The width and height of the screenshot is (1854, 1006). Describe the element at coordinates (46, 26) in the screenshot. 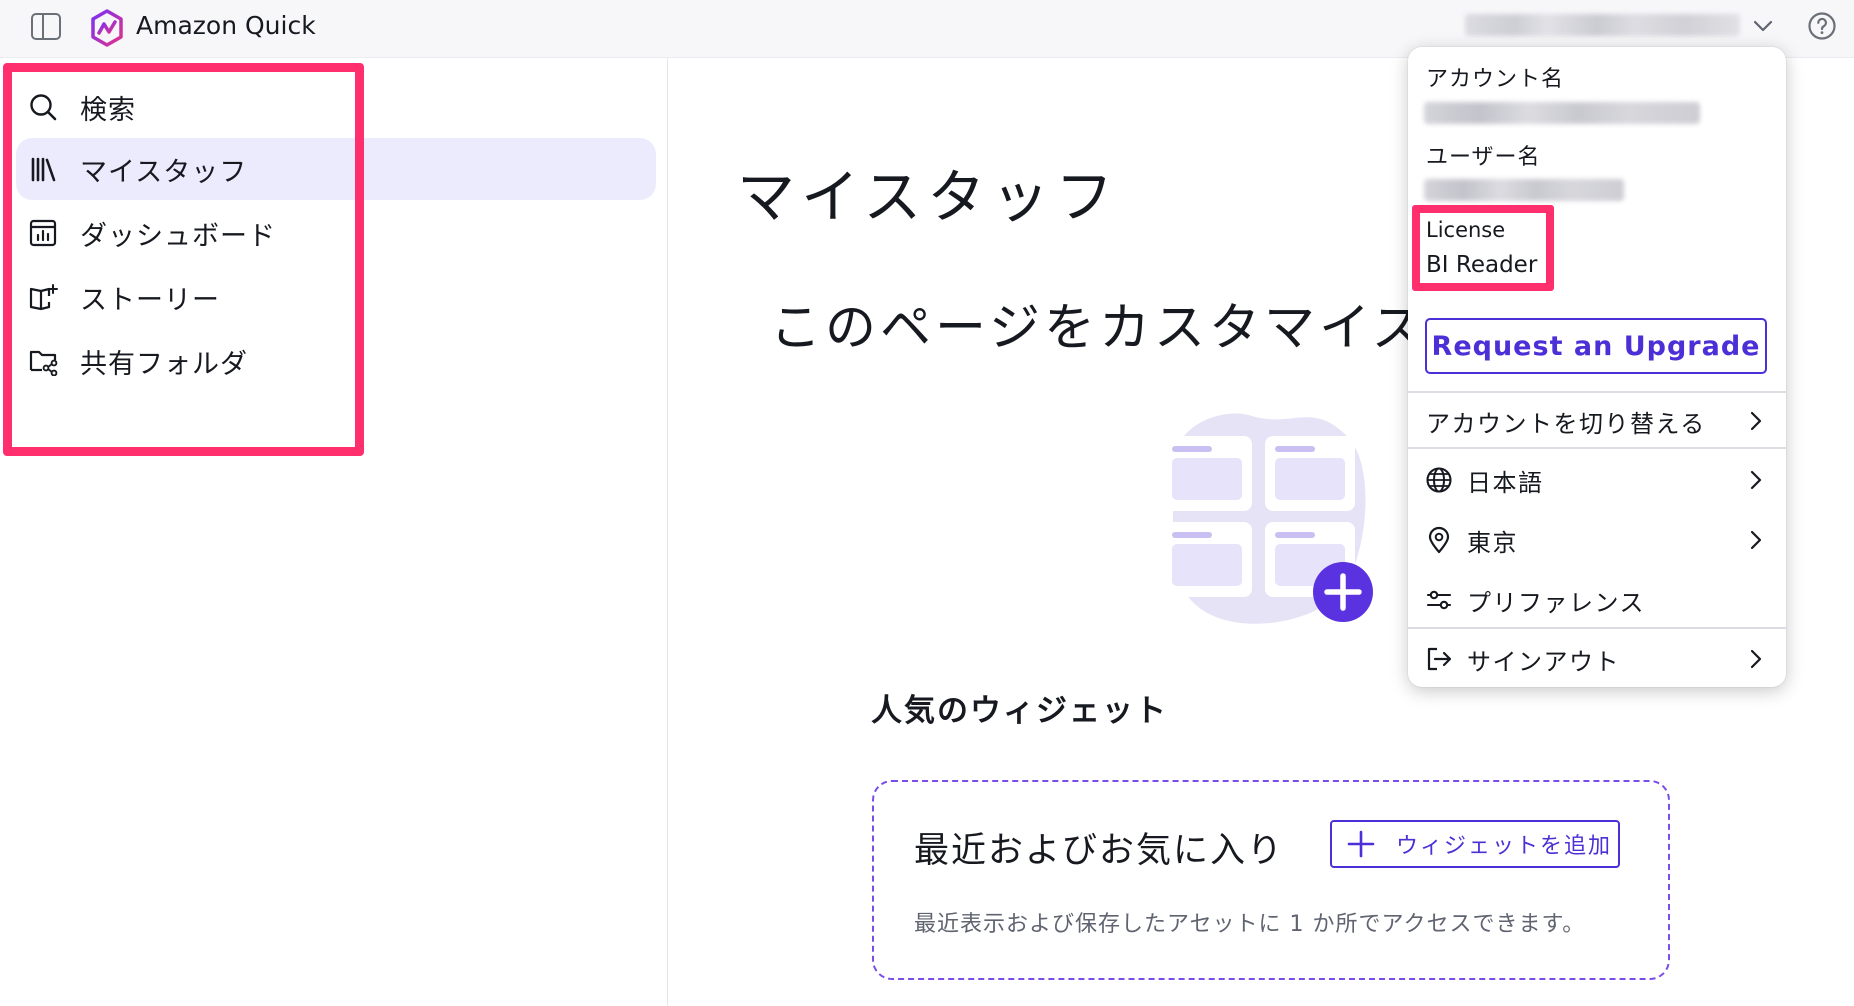

I see `sidebar-toggle-icon` at that location.